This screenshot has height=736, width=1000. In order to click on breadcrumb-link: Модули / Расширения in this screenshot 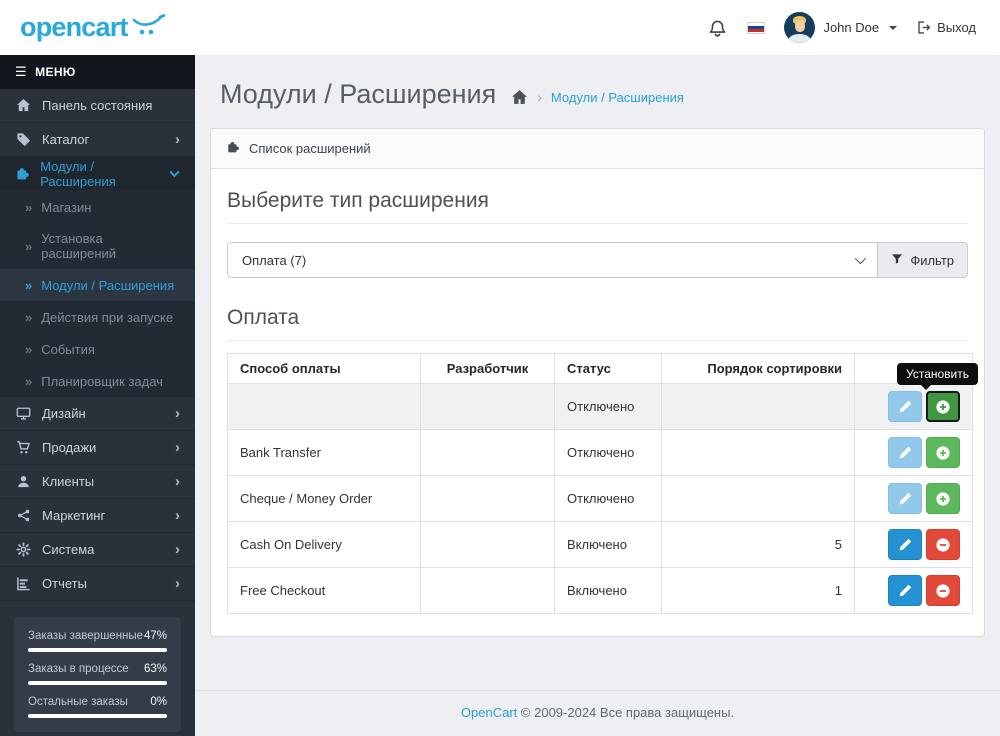, I will do `click(617, 97)`.